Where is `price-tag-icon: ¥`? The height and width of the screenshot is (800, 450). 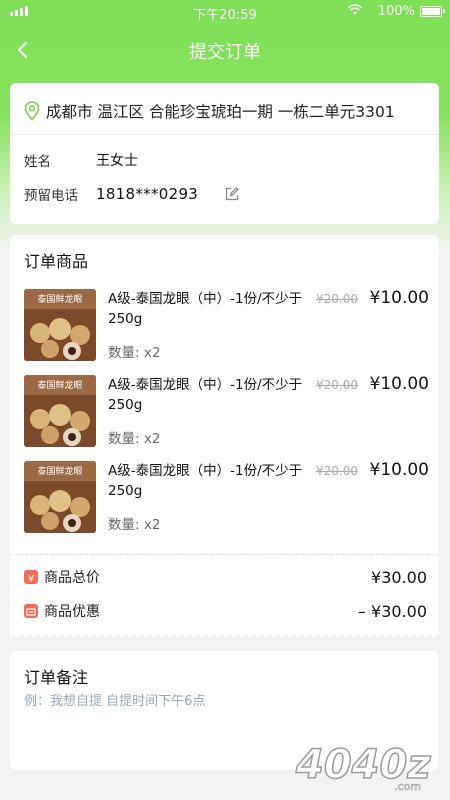 price-tag-icon: ¥ is located at coordinates (31, 577).